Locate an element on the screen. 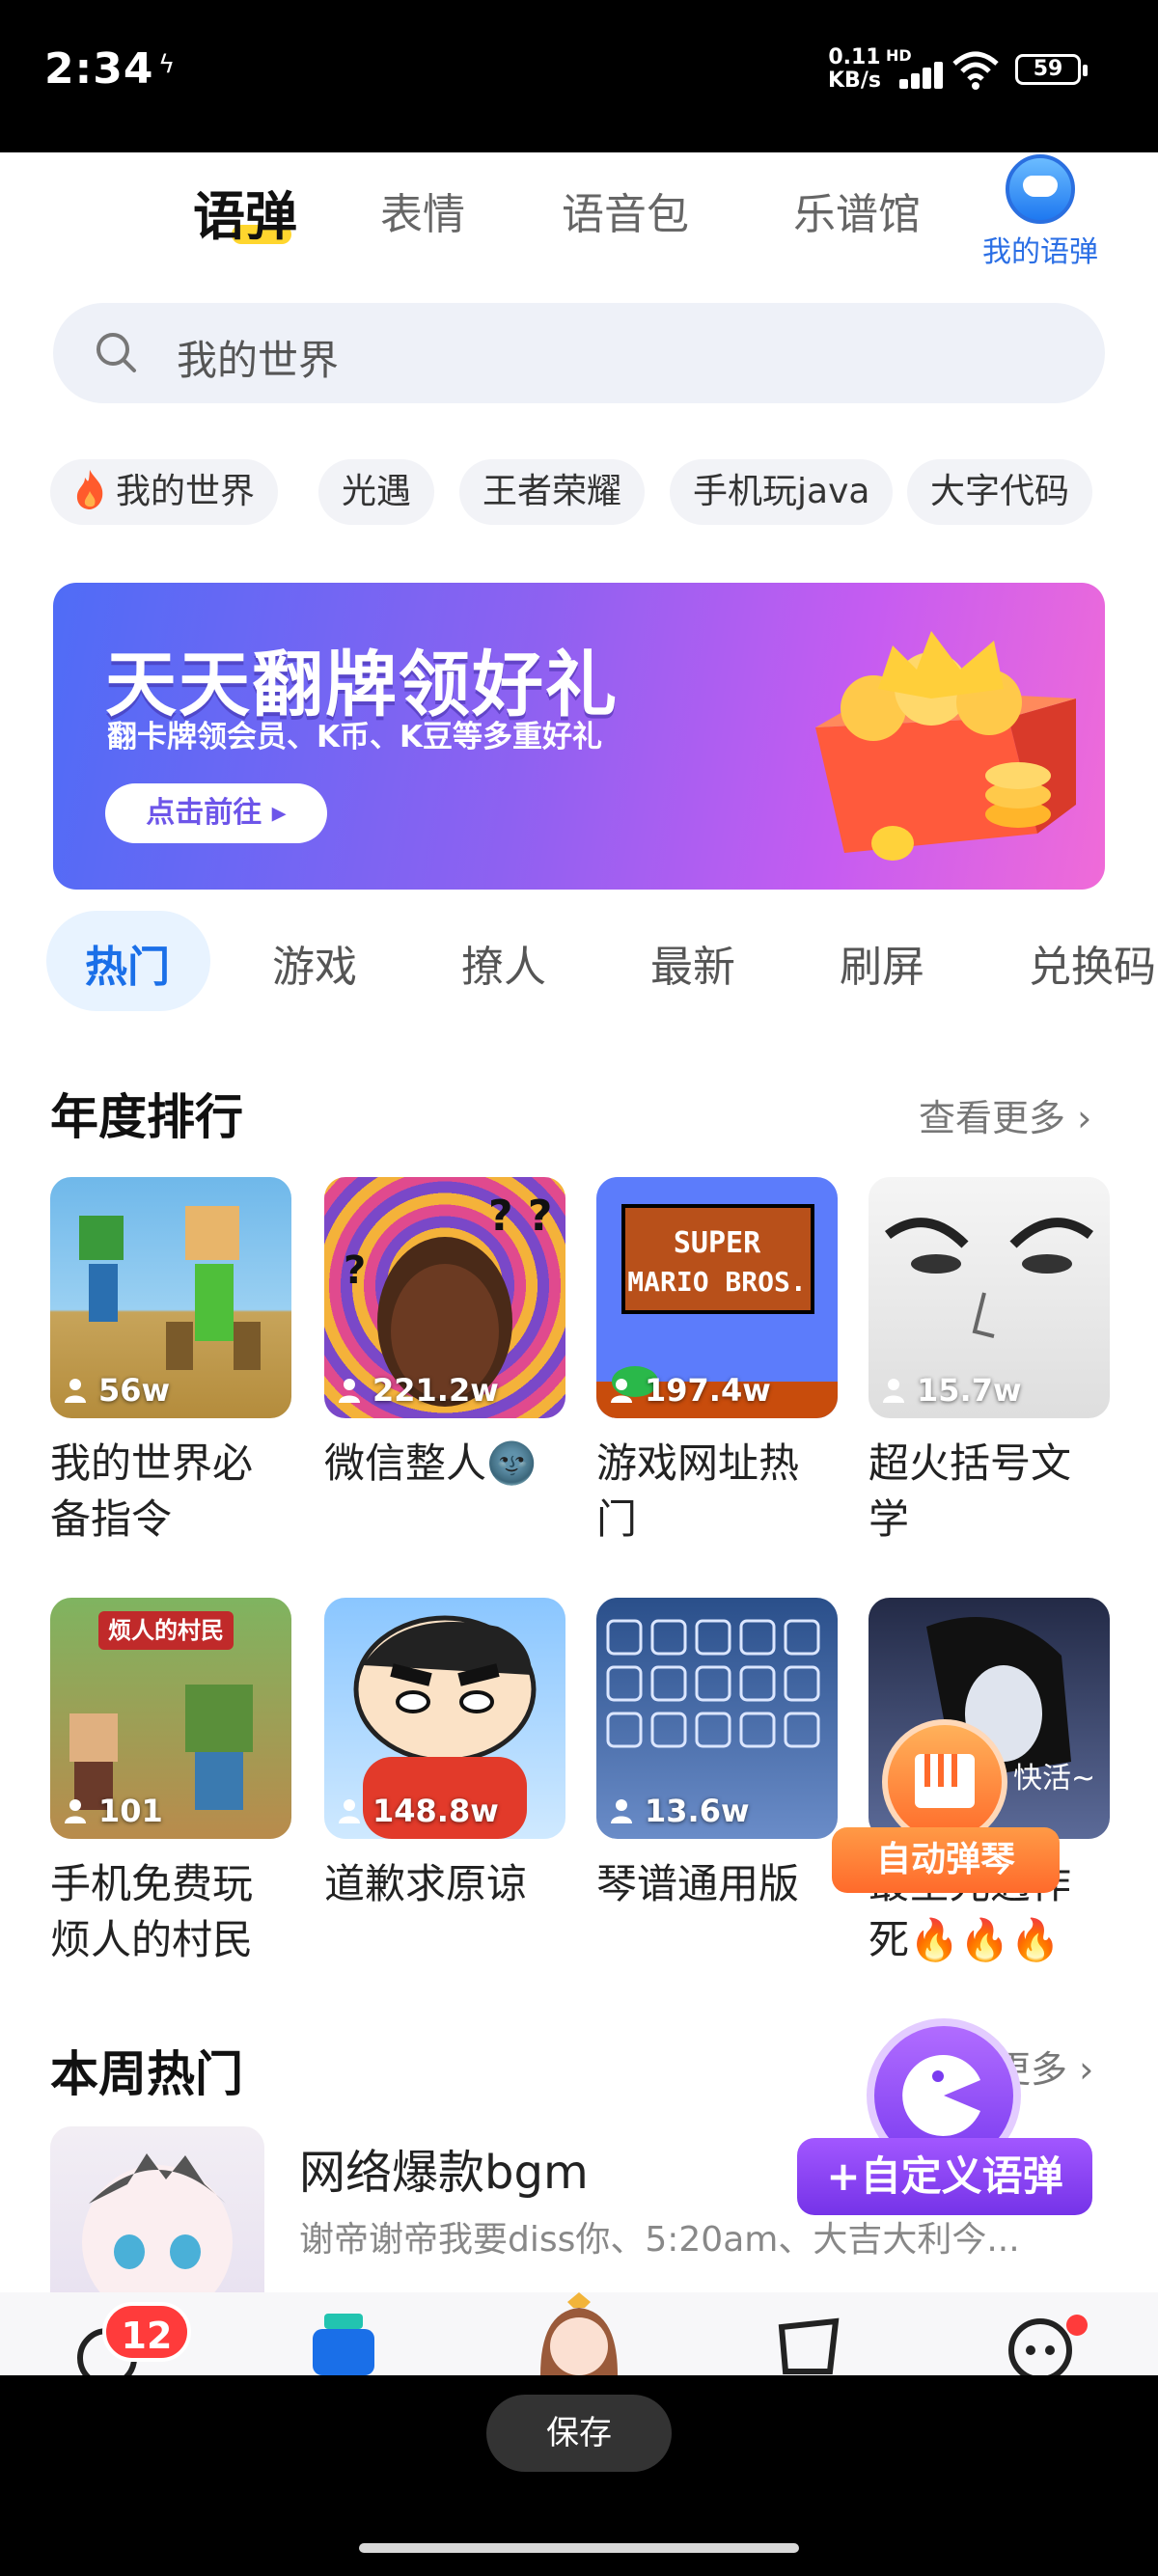 The height and width of the screenshot is (2576, 1158). play-count: 197.4w is located at coordinates (690, 1391).